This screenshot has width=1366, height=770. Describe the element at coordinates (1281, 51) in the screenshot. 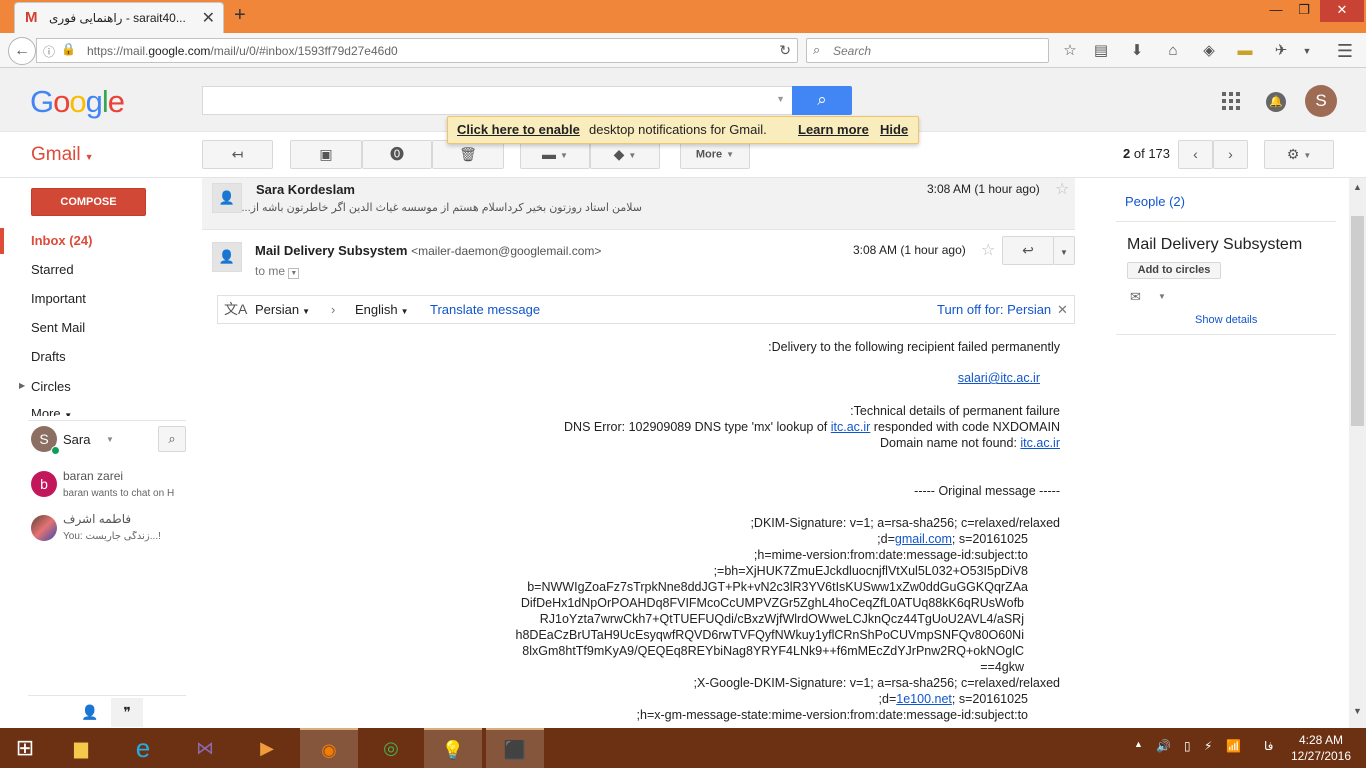

I see `addon-icon: ✈` at that location.